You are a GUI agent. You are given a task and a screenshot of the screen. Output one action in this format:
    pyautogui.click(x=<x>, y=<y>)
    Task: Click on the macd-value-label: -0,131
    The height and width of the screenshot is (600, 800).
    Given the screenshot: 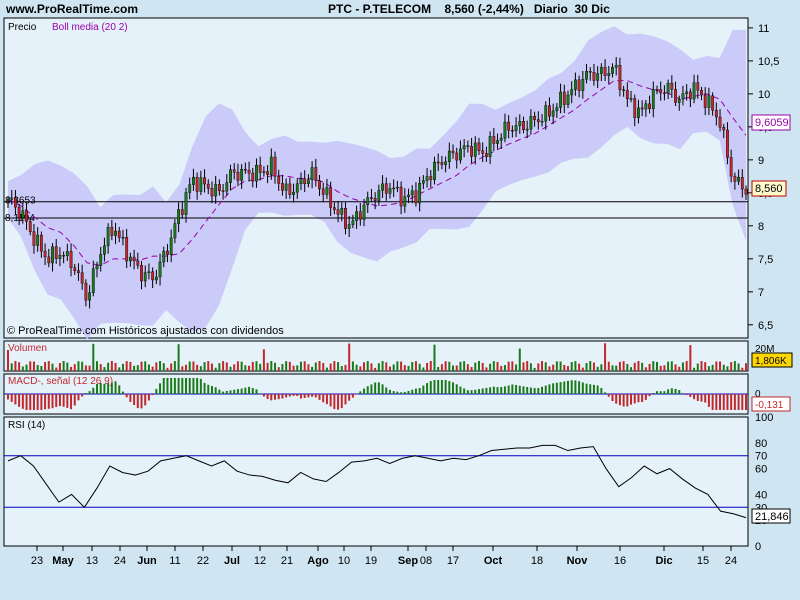 What is the action you would take?
    pyautogui.click(x=769, y=405)
    